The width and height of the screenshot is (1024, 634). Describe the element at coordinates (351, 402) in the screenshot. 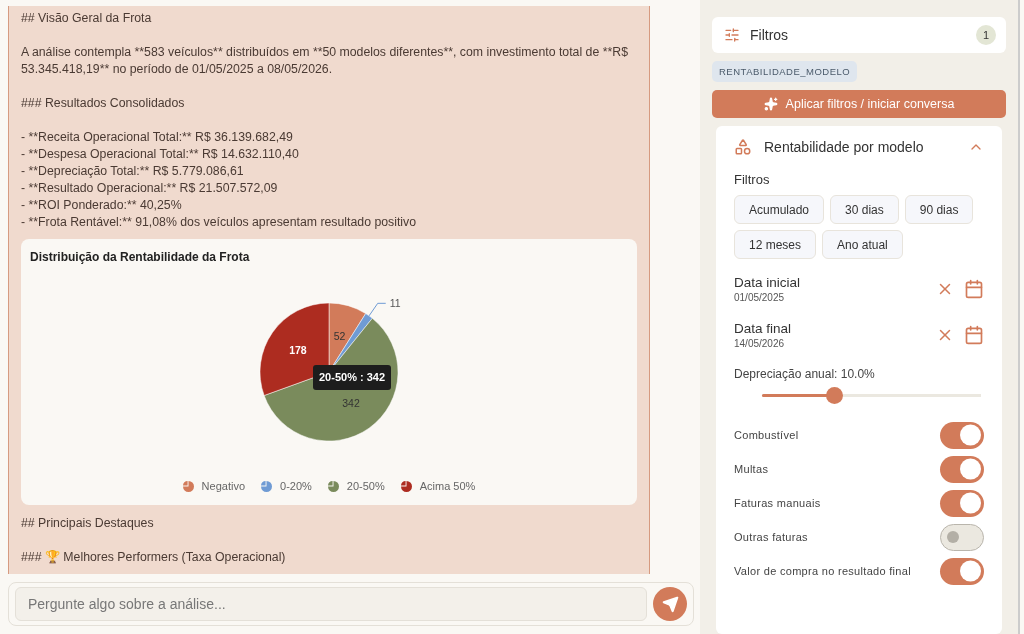

I see `data-label: 342` at that location.